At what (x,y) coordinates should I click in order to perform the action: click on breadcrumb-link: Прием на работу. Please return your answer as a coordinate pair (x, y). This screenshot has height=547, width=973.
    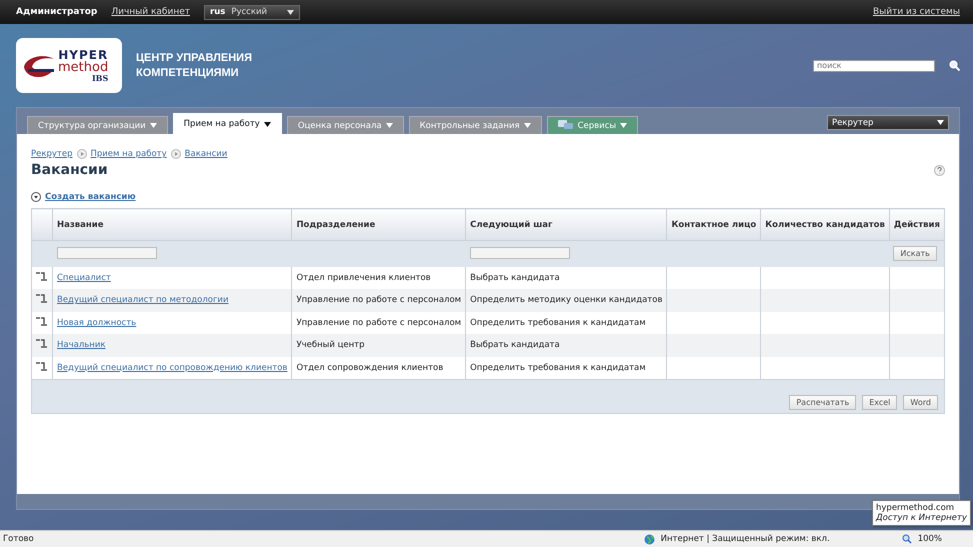
    Looking at the image, I should click on (128, 154).